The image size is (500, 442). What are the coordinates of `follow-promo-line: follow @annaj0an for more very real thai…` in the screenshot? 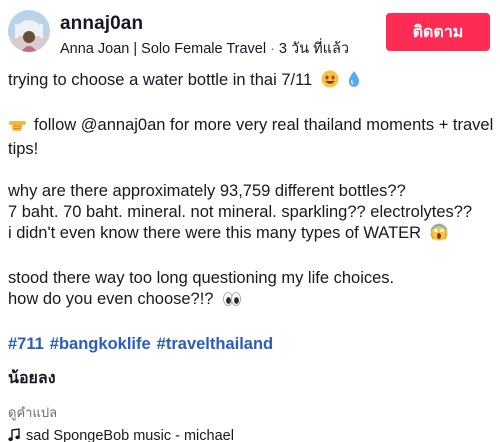 It's located at (251, 137).